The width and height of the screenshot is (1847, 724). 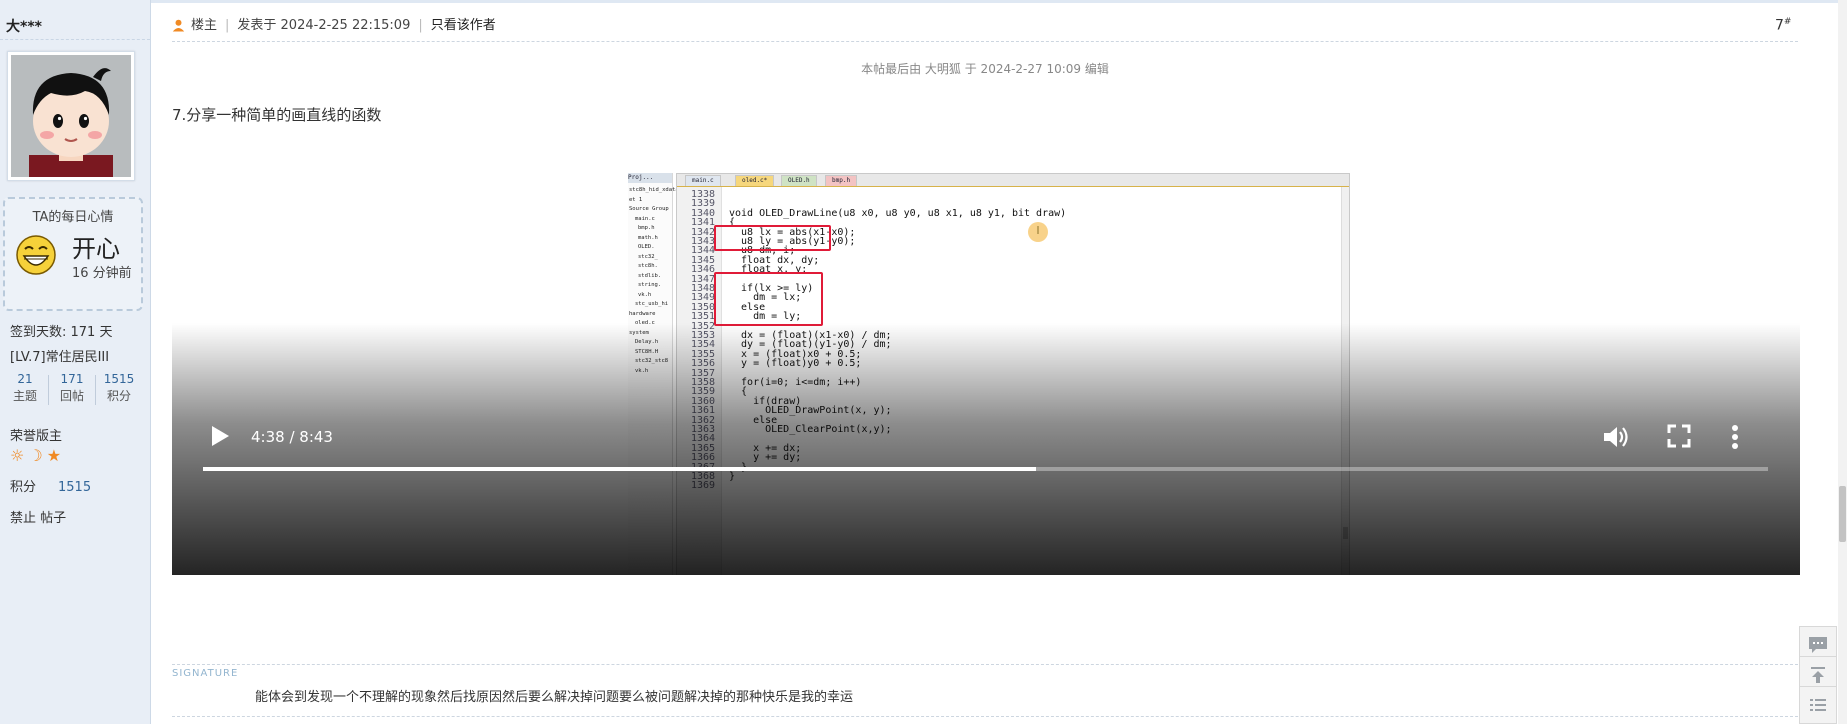 What do you see at coordinates (59, 355) in the screenshot?
I see `user-level: [LV.7]常住居民III` at bounding box center [59, 355].